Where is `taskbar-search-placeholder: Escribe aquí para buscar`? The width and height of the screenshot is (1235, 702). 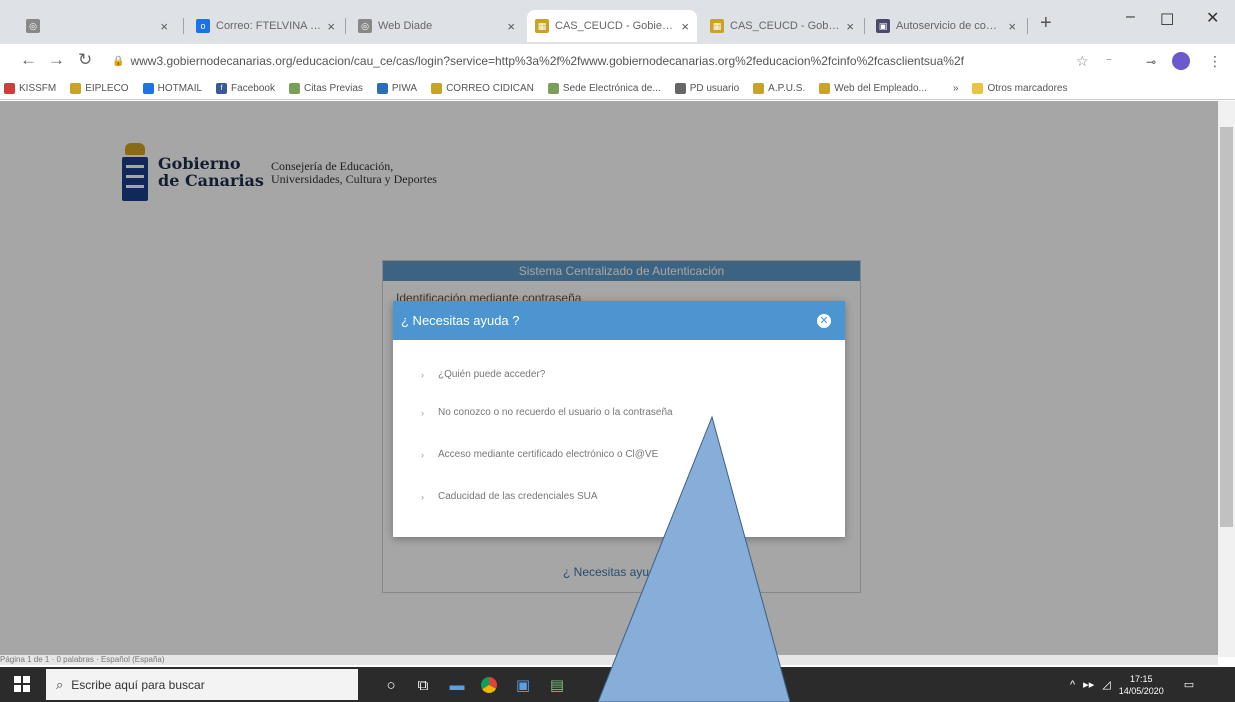
taskbar-search-placeholder: Escribe aquí para buscar is located at coordinates (138, 684).